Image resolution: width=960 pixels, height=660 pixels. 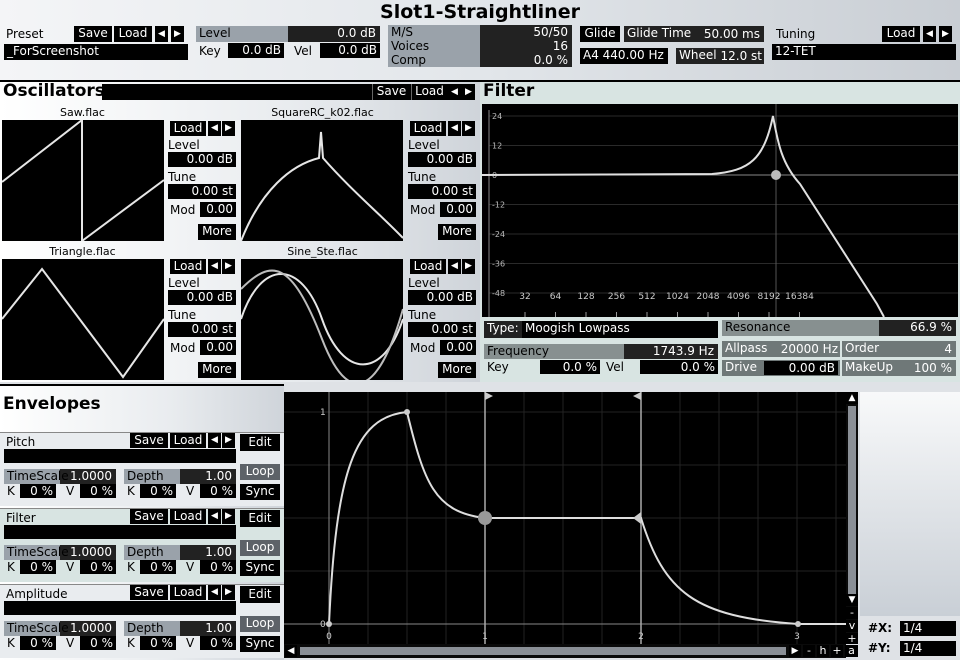 I want to click on osc3-more-button: More, so click(x=217, y=370).